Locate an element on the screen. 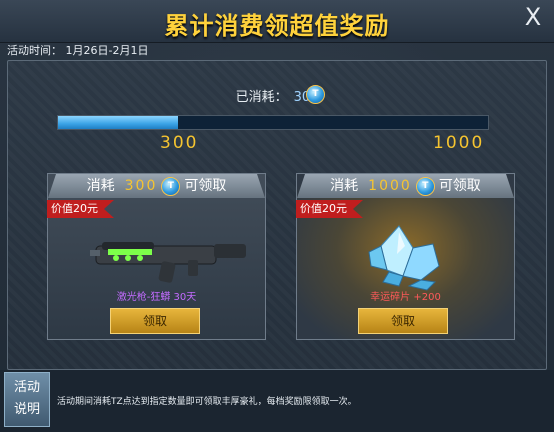 This screenshot has width=554, height=432. reward-item-name: 幸运碎片 +200 is located at coordinates (405, 297).